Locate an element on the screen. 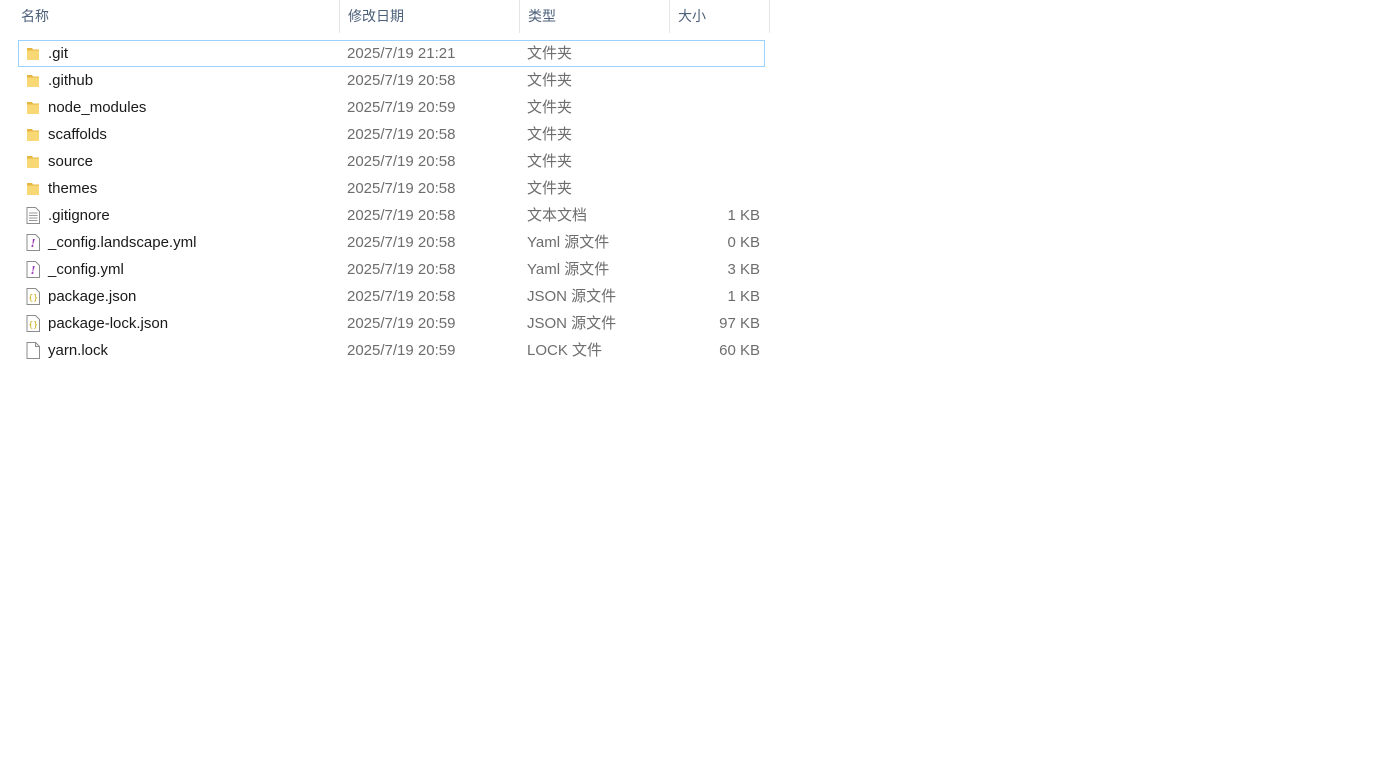 This screenshot has height=771, width=1374. column-header-date: 修改日期 is located at coordinates (430, 16).